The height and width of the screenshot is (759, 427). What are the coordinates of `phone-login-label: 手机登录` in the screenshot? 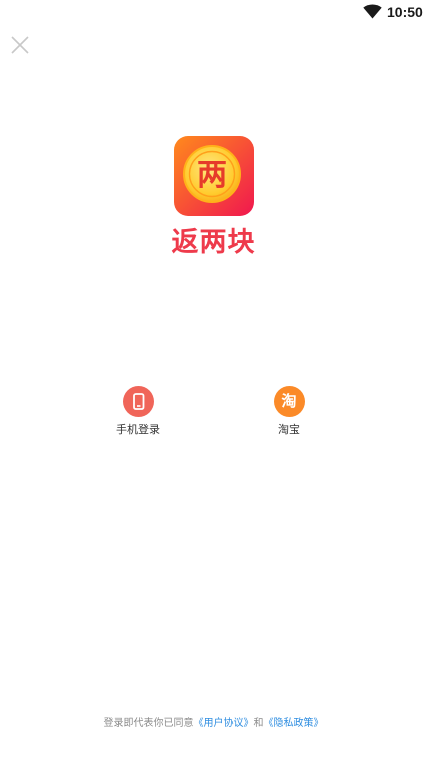 It's located at (138, 429).